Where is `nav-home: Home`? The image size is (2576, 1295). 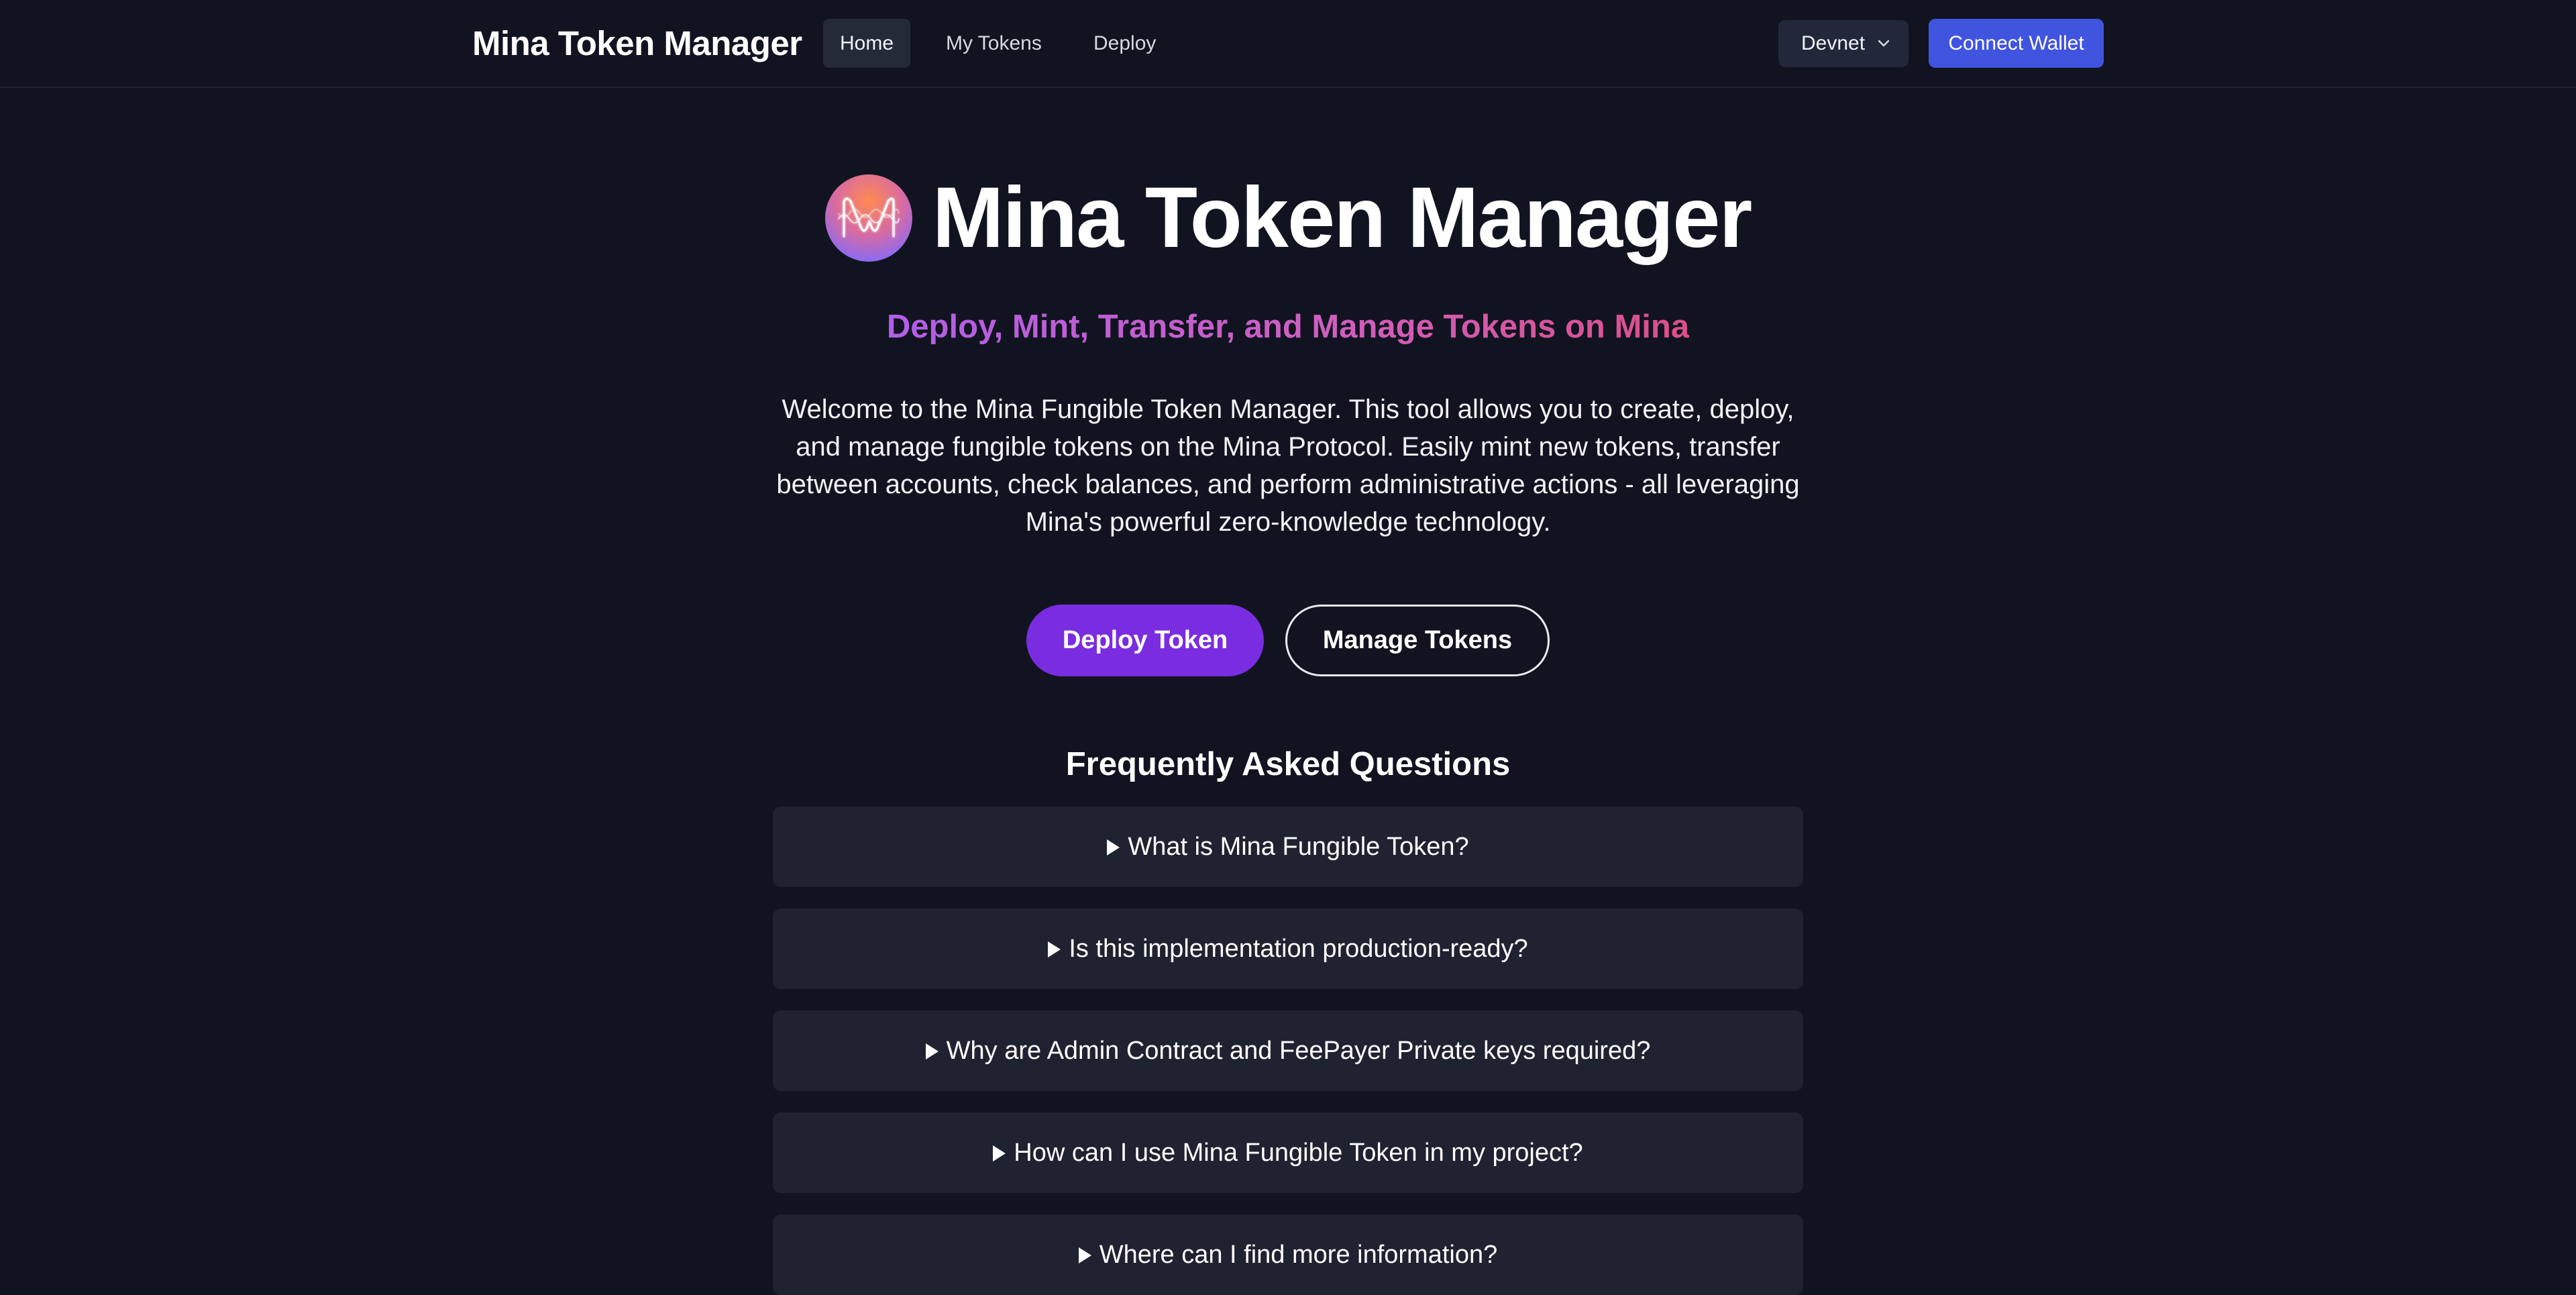 nav-home: Home is located at coordinates (867, 43).